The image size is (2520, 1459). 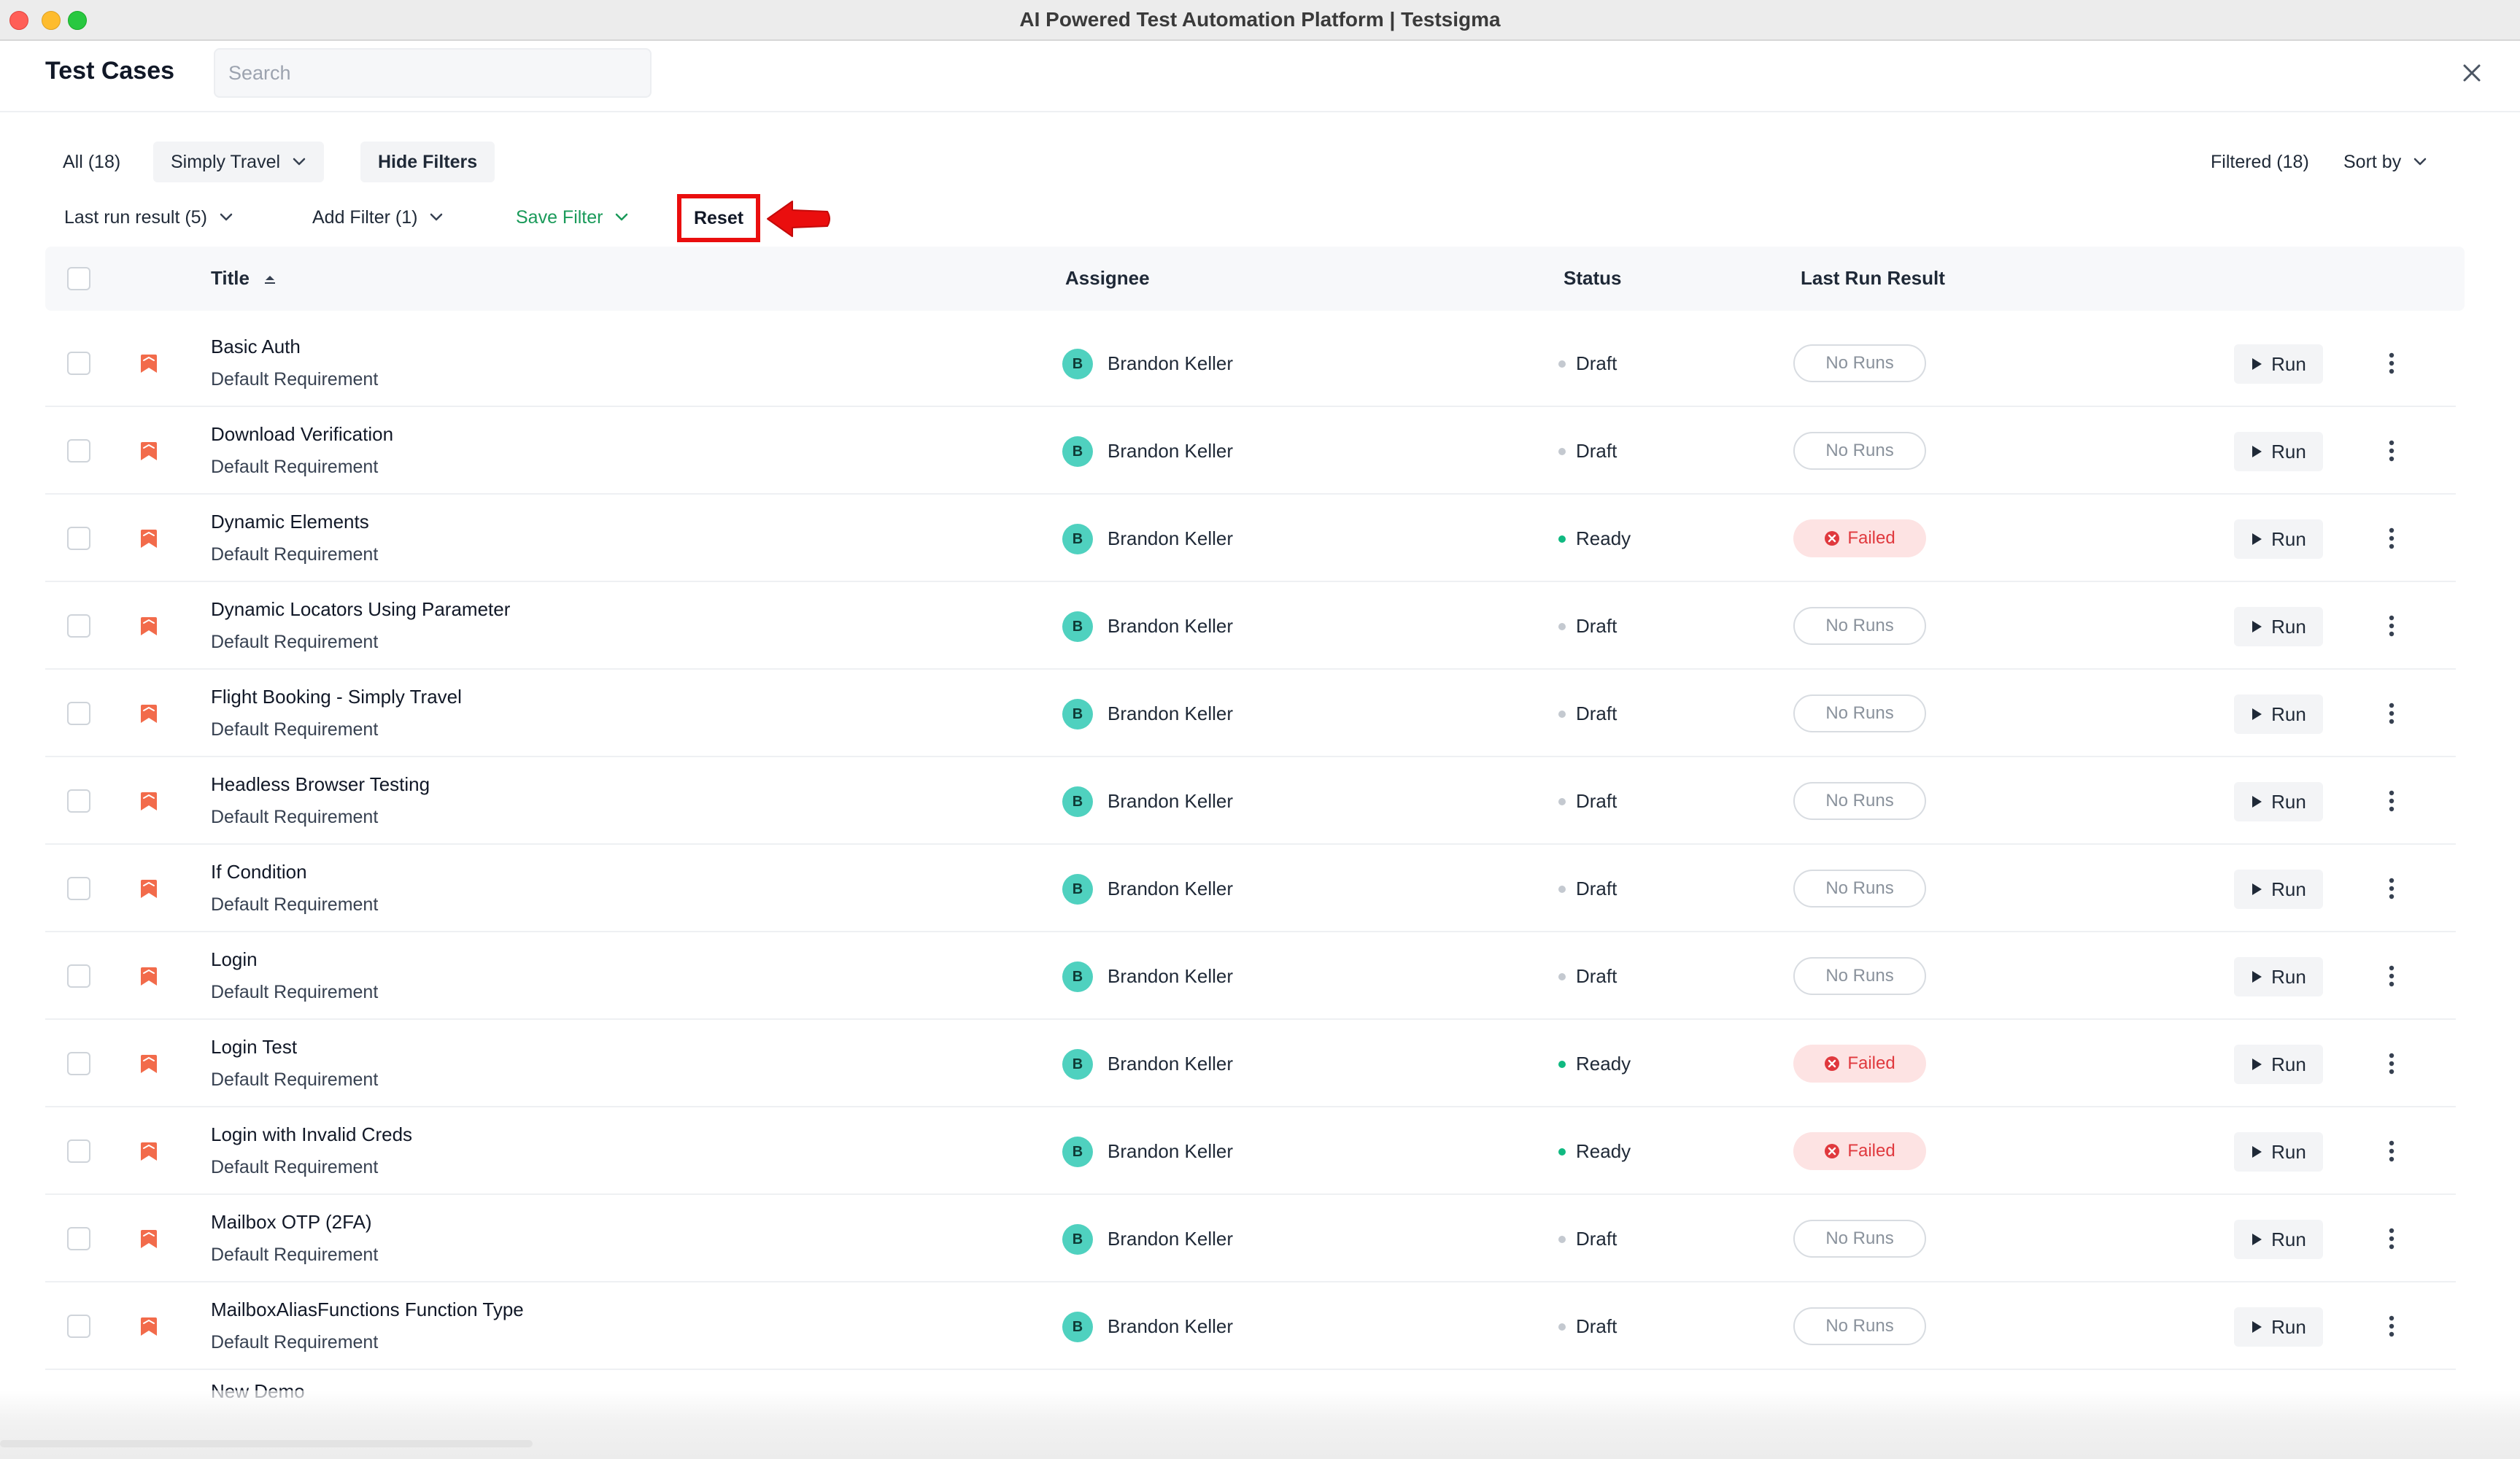 I want to click on test-case-title: Dynamic Locators Using Parameter, so click(x=360, y=609).